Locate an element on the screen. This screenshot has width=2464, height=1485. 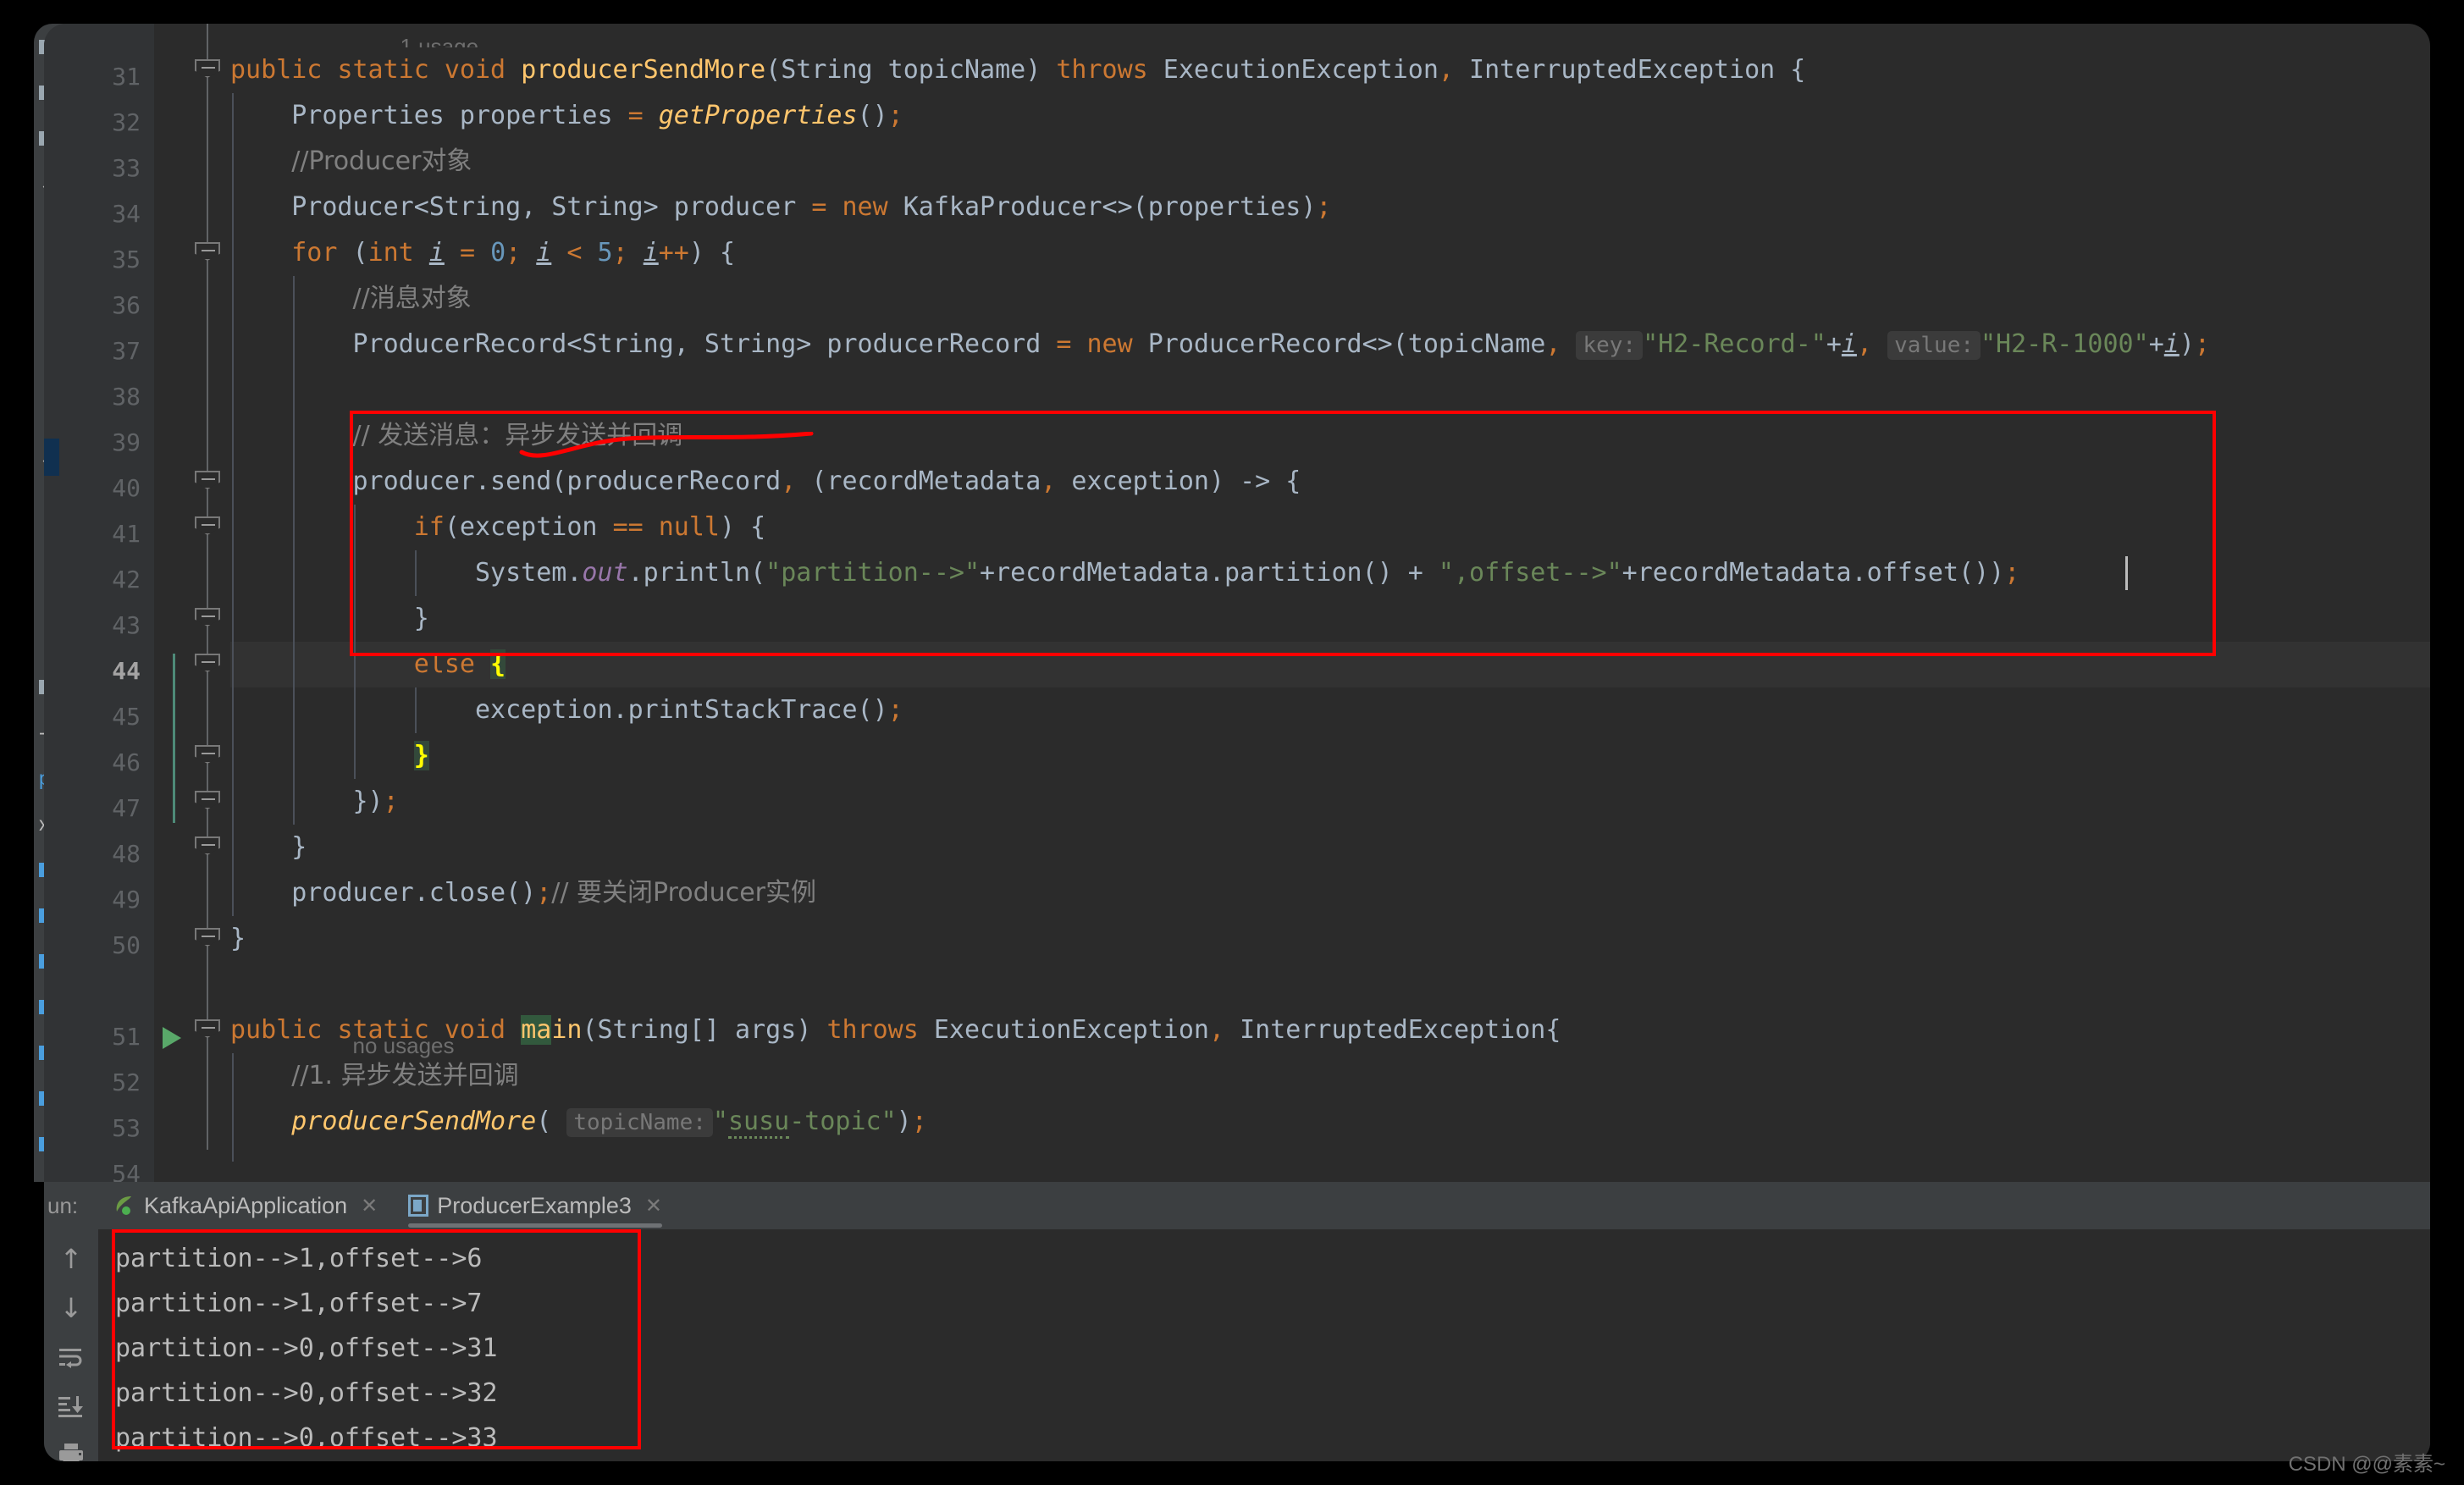
line-number: 33 is located at coordinates (126, 168).